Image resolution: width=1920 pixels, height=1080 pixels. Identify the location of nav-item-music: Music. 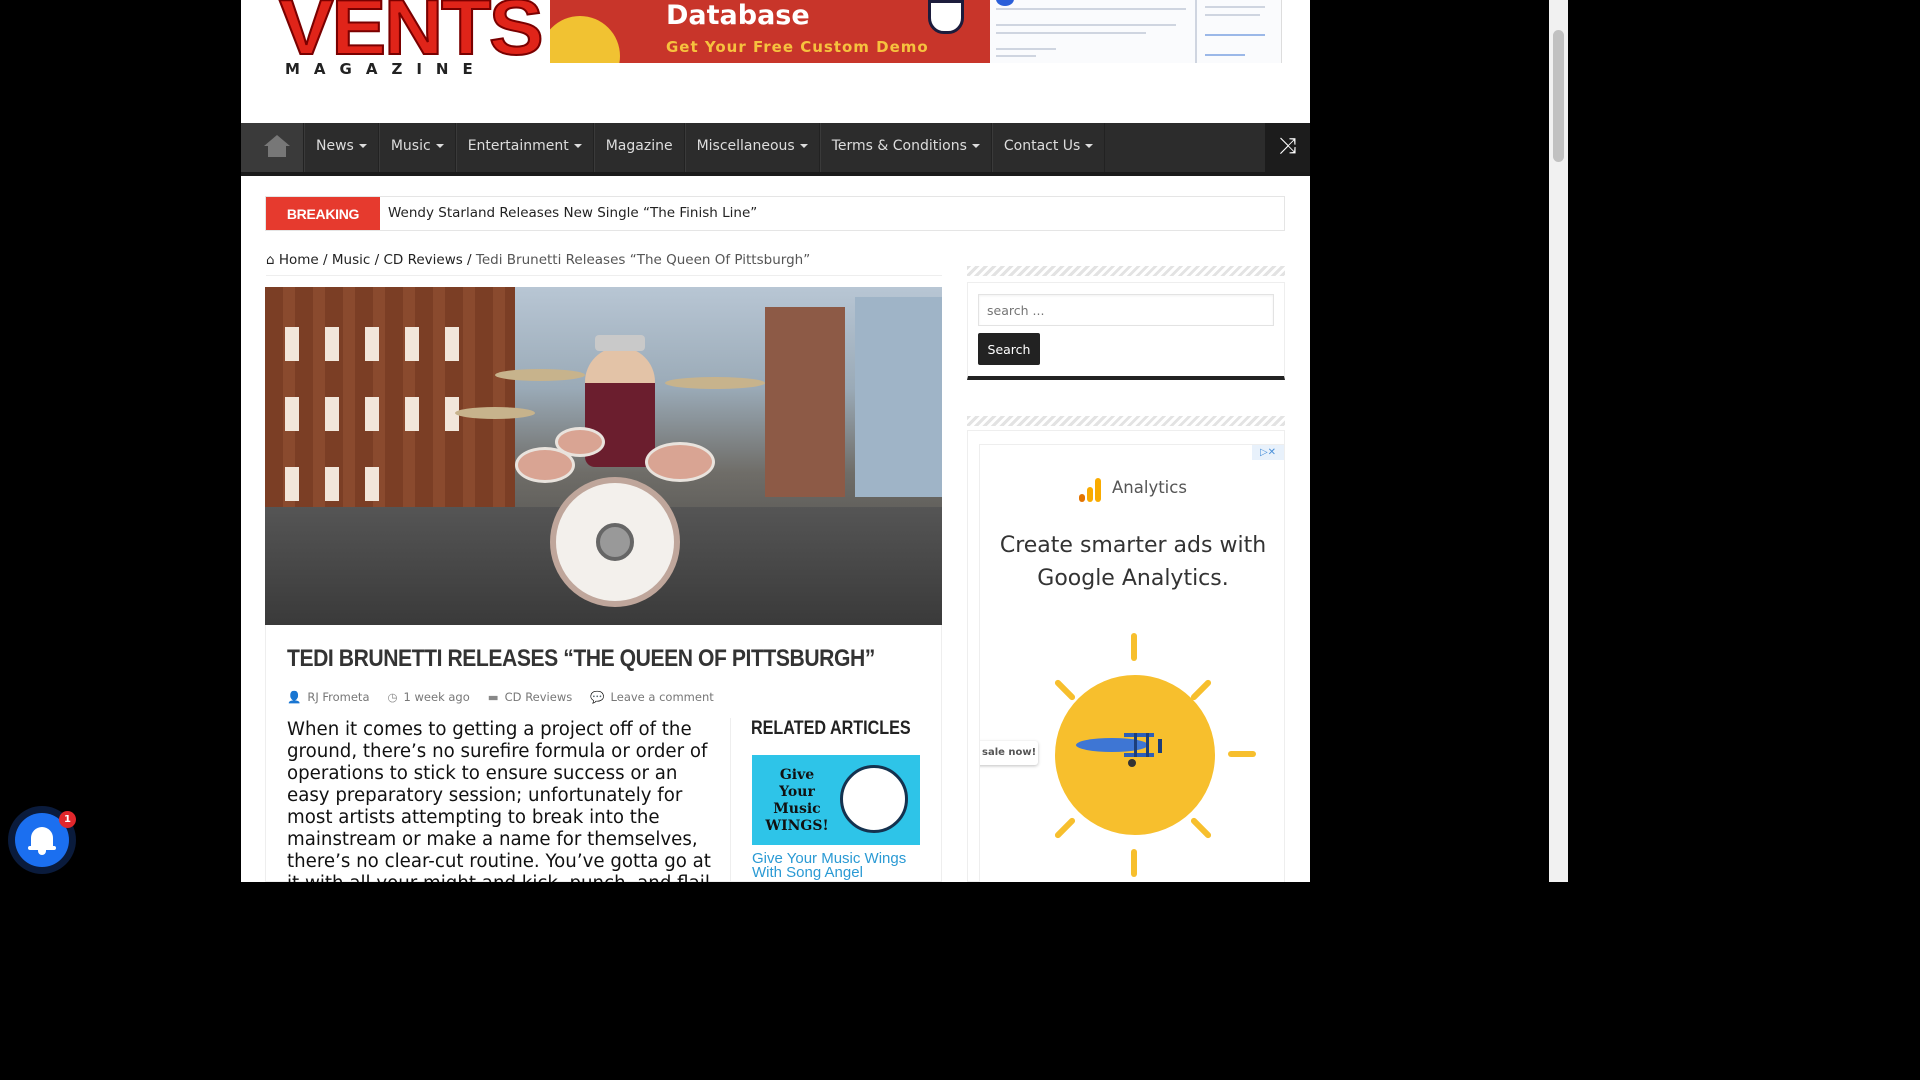
(417, 147).